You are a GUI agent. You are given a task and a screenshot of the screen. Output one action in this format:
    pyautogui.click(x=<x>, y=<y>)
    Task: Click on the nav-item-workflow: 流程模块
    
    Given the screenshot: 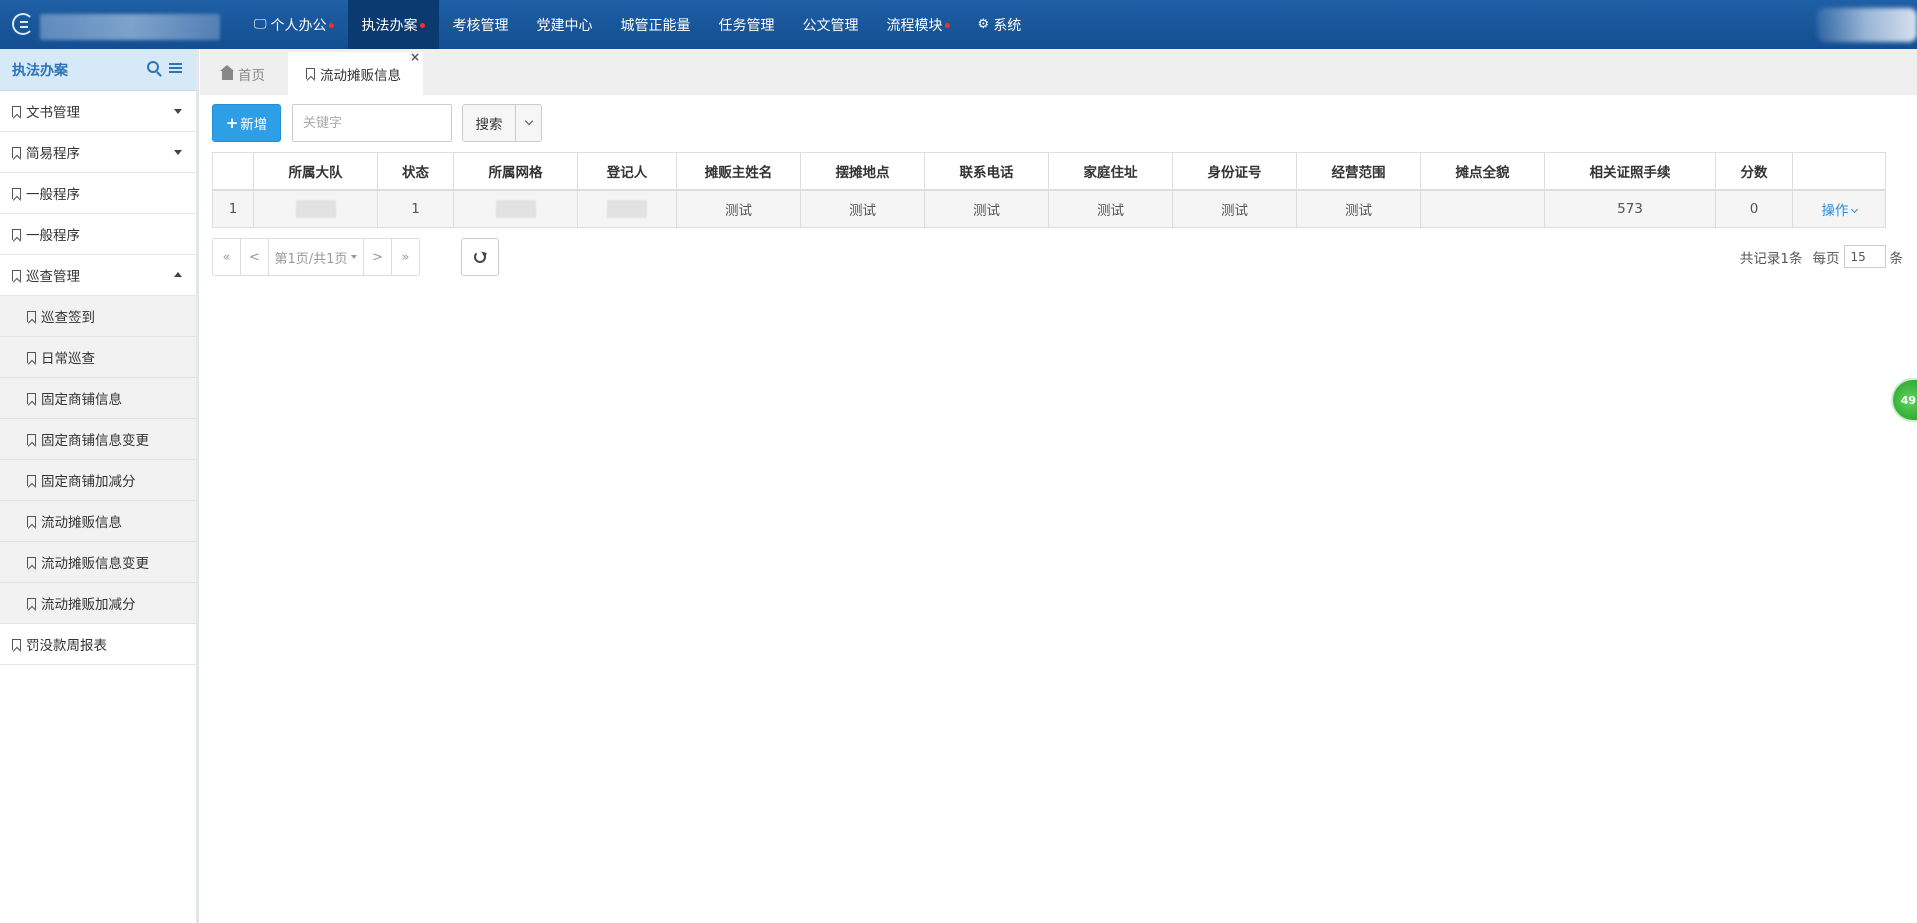 What is the action you would take?
    pyautogui.click(x=918, y=24)
    